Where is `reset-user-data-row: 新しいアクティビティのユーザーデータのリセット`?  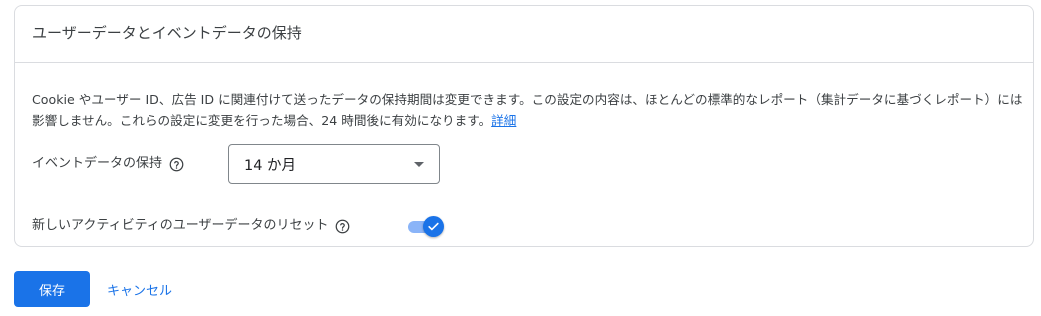
reset-user-data-row: 新しいアクティビティのユーザーデータのリセット is located at coordinates (282, 226).